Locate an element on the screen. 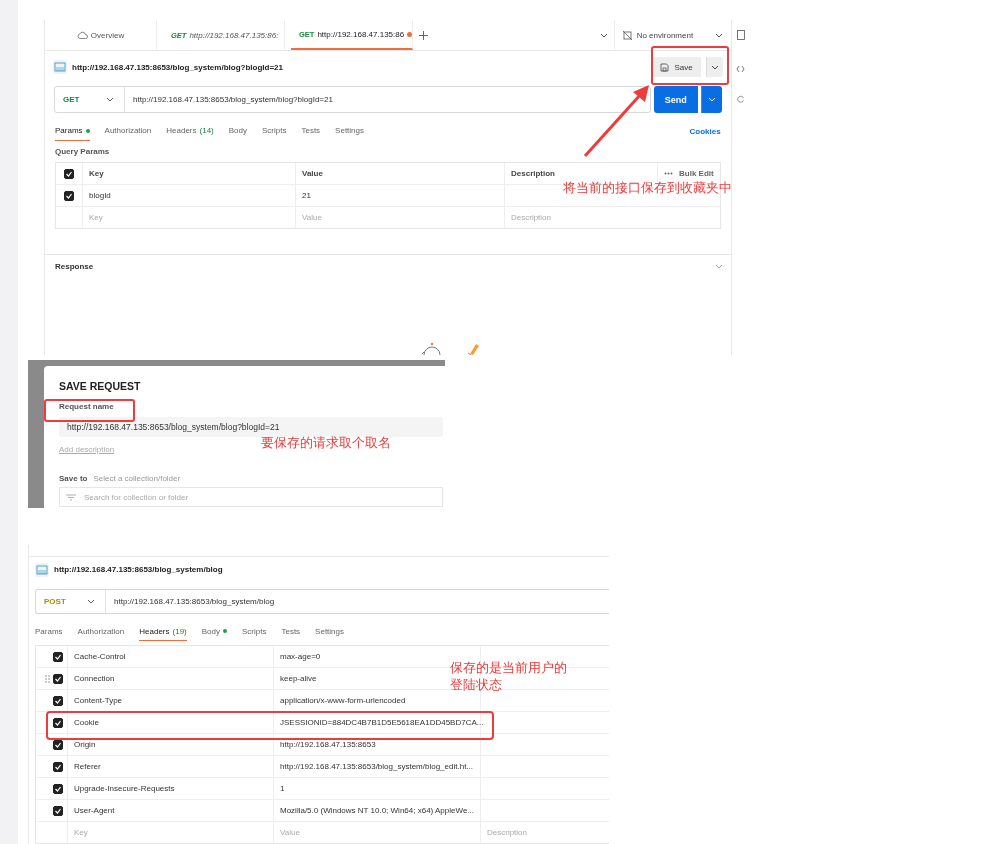 The width and height of the screenshot is (1002, 844). cookies-link: Cookies is located at coordinates (705, 131).